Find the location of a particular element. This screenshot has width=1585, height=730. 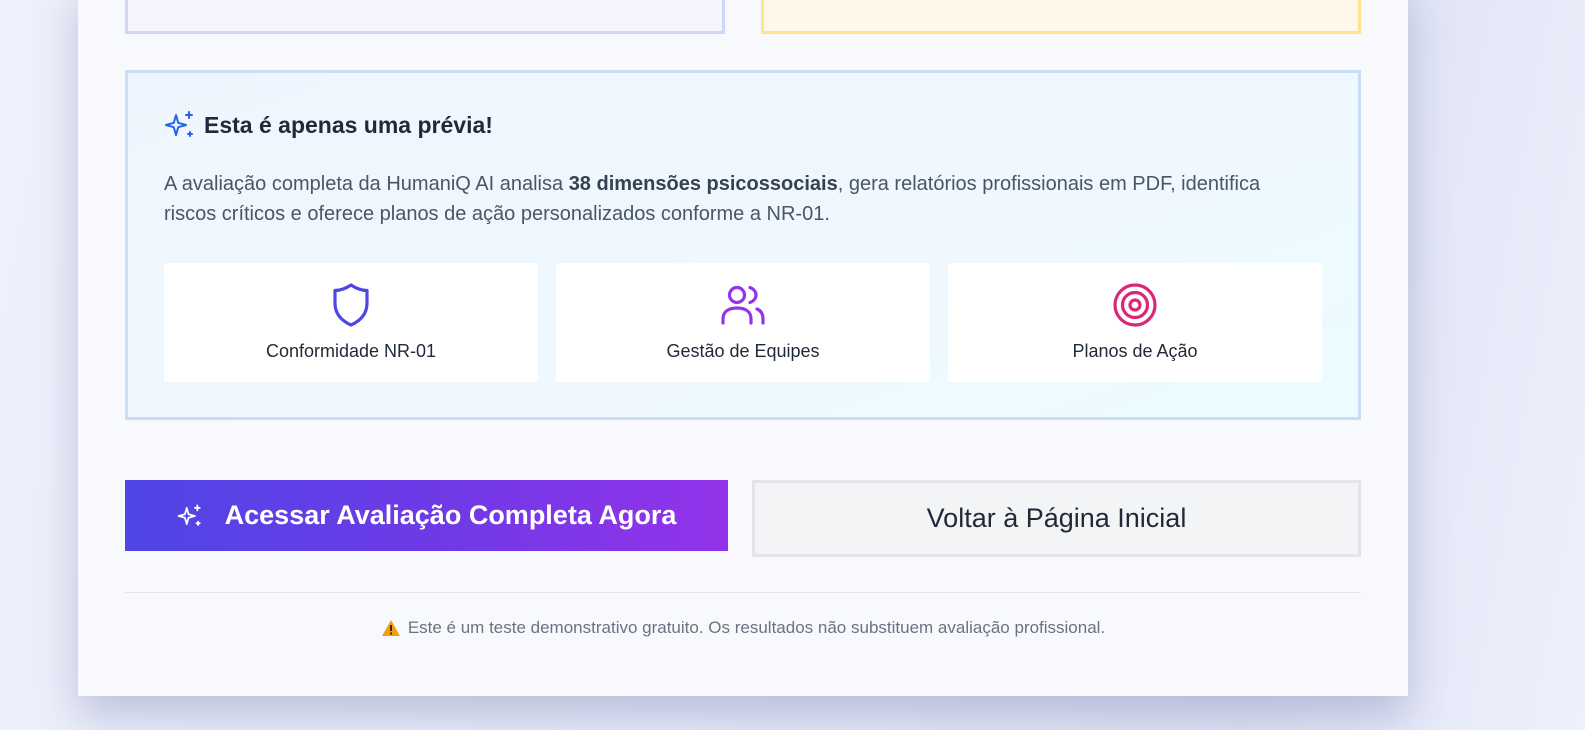

preview-title: Esta é apenas uma prévia! is located at coordinates (348, 124).